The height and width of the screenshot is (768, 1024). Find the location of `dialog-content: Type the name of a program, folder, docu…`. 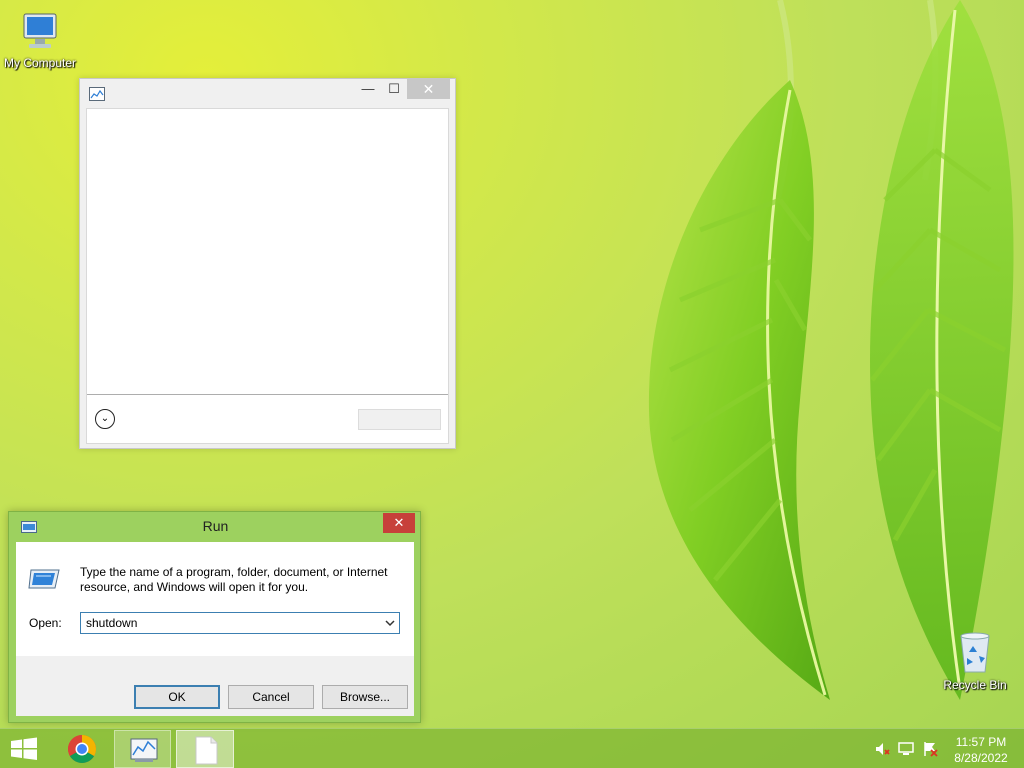

dialog-content: Type the name of a program, folder, docu… is located at coordinates (215, 629).